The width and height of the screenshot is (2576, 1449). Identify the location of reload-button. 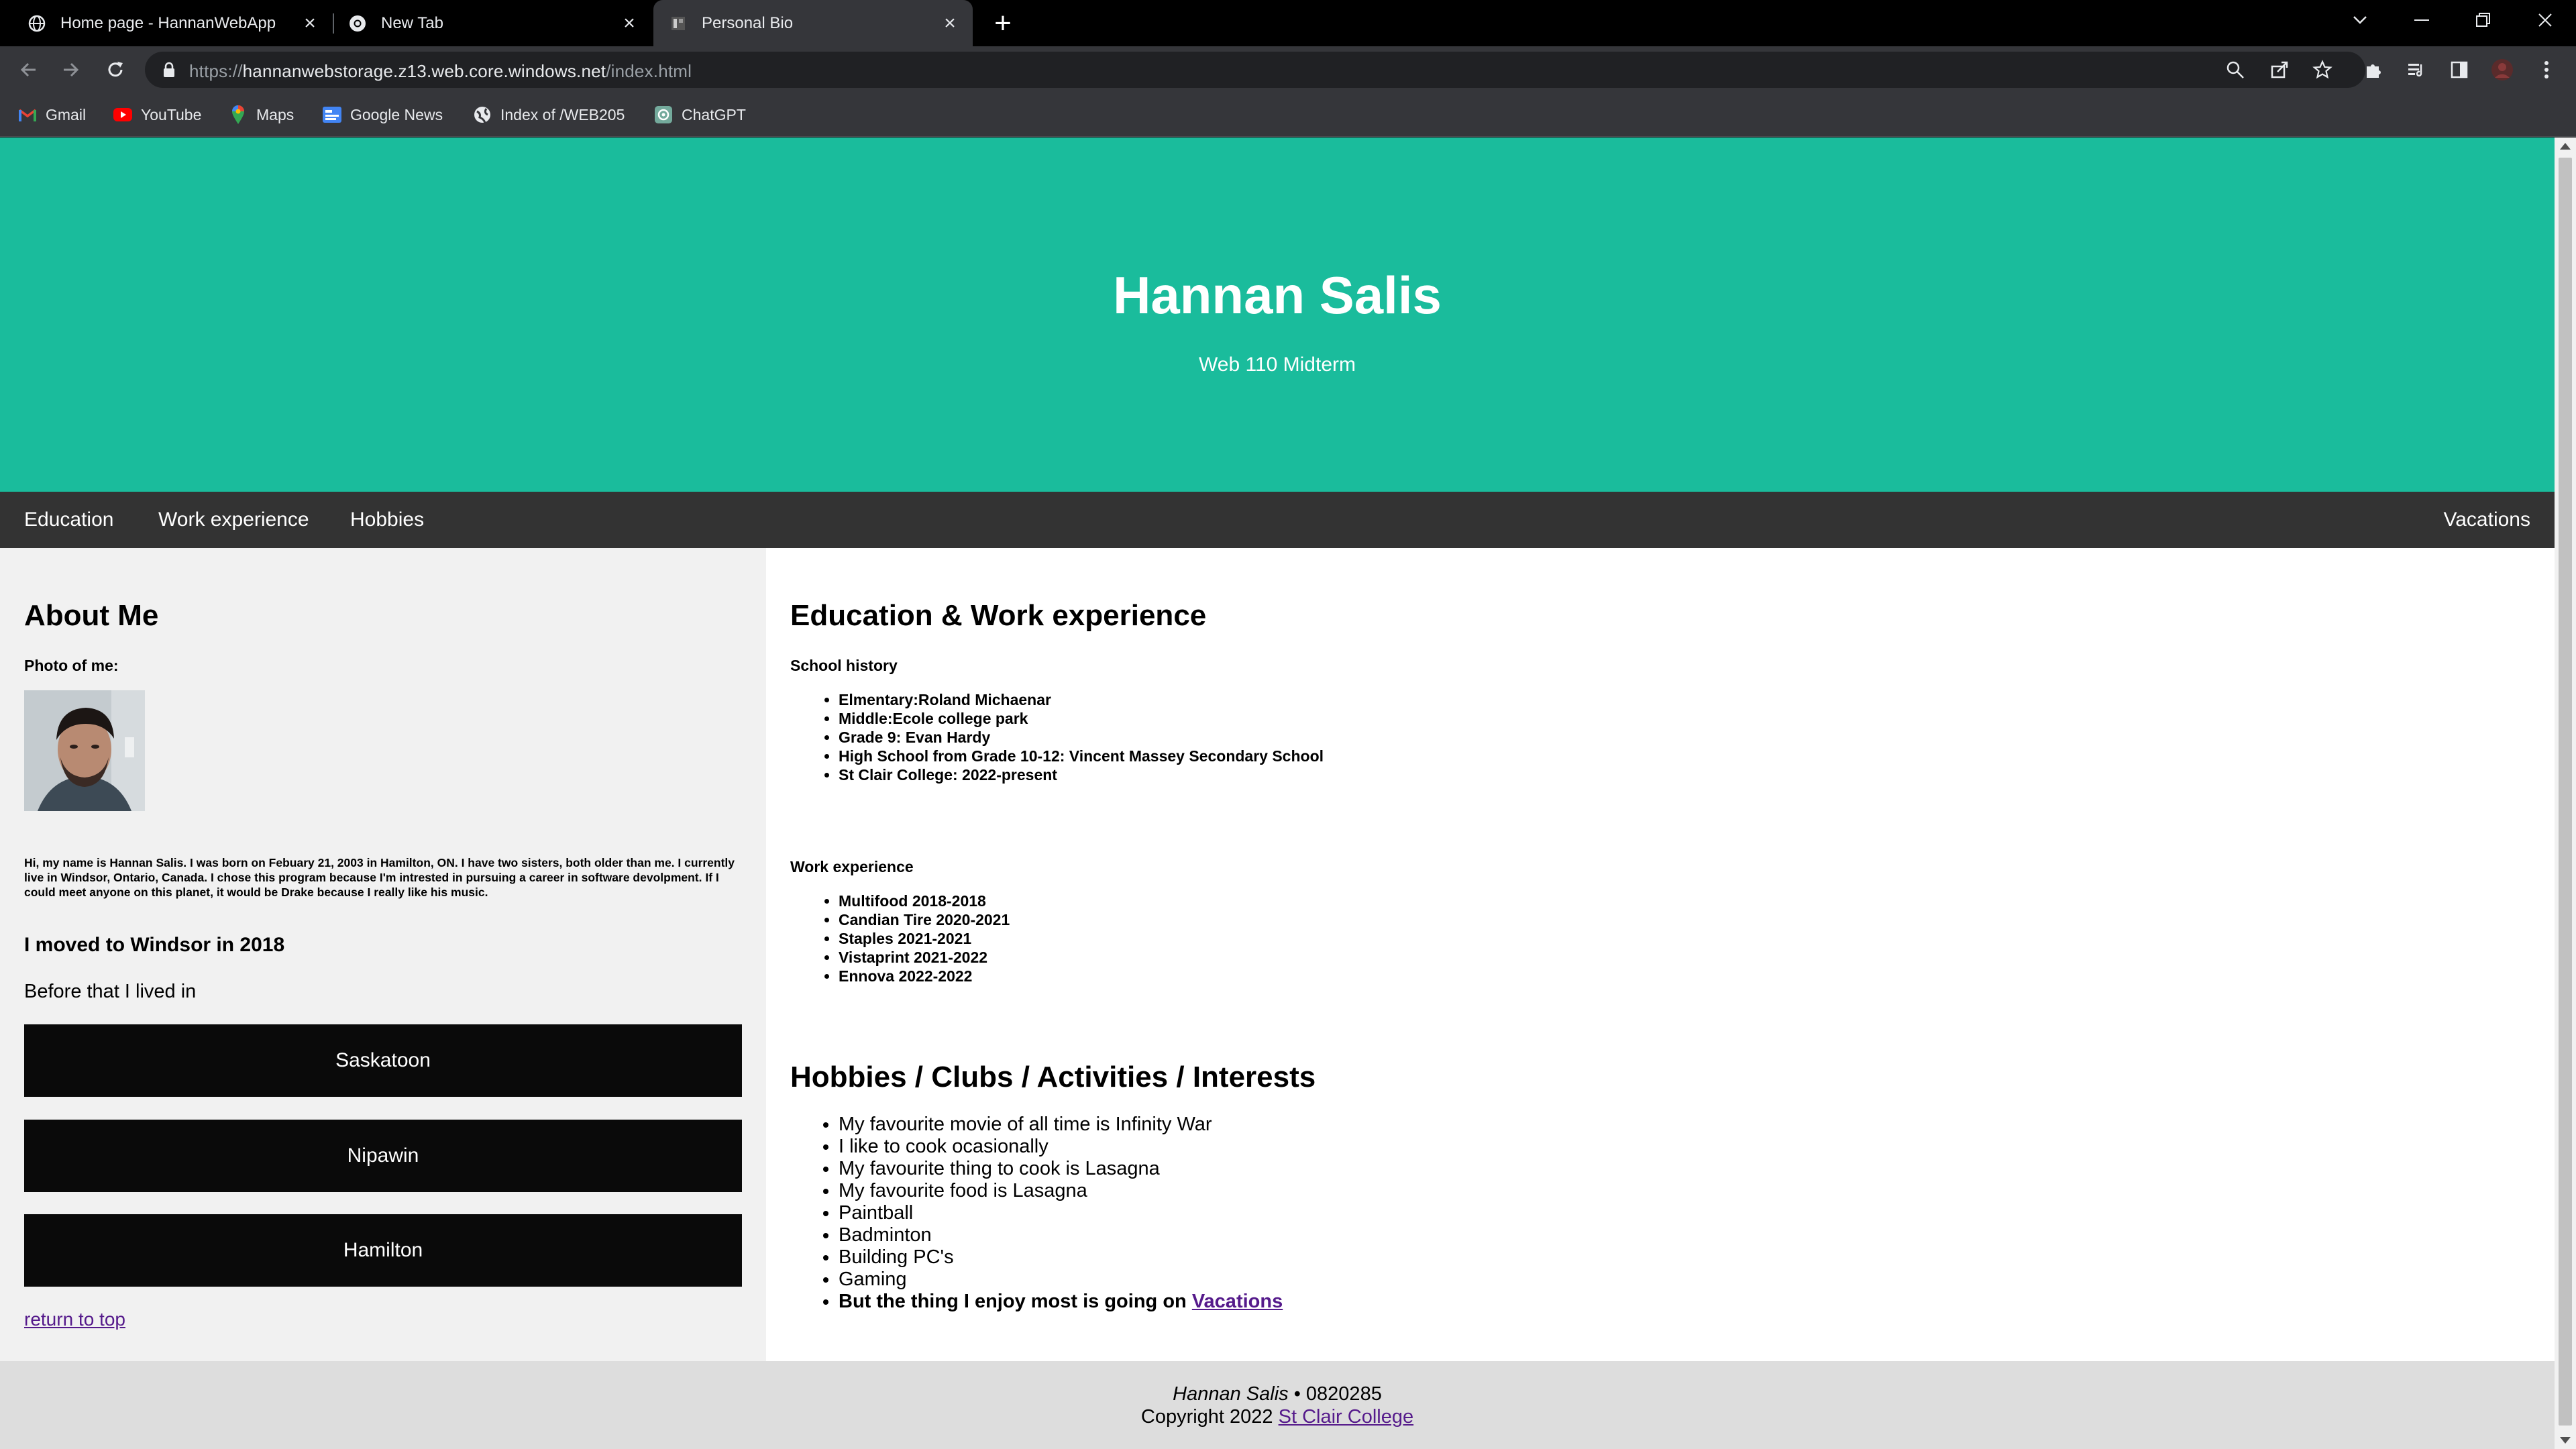
(115, 70).